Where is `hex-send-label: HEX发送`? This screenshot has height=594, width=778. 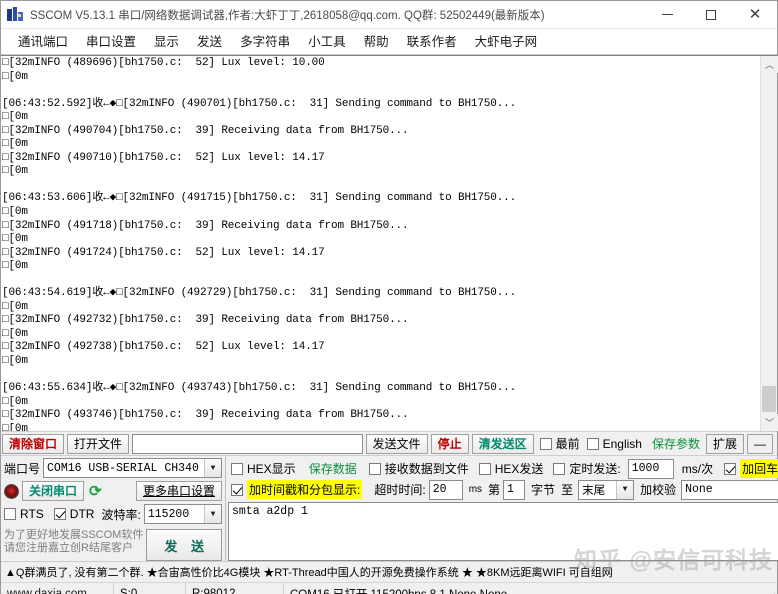 hex-send-label: HEX发送 is located at coordinates (519, 469).